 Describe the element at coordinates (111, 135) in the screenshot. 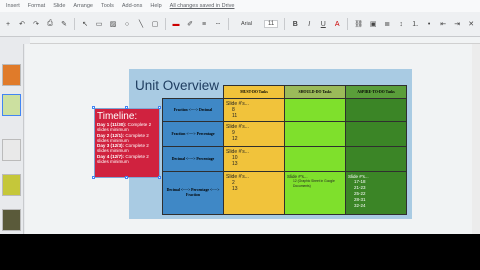

I see `timeline-day: Day 2 (12/1):` at that location.